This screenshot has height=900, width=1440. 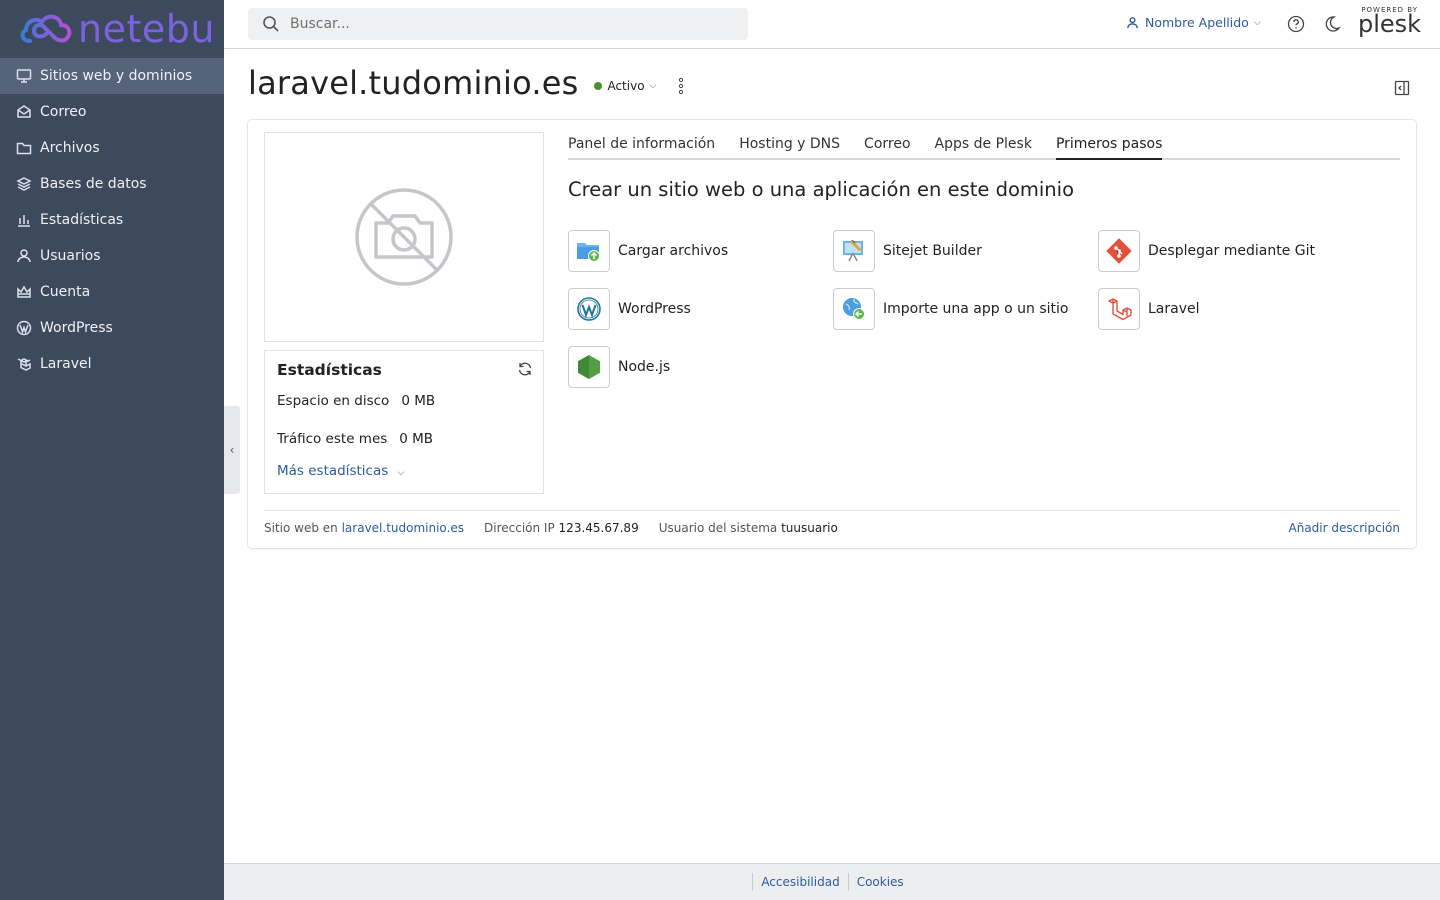 I want to click on search-icon, so click(x=271, y=24).